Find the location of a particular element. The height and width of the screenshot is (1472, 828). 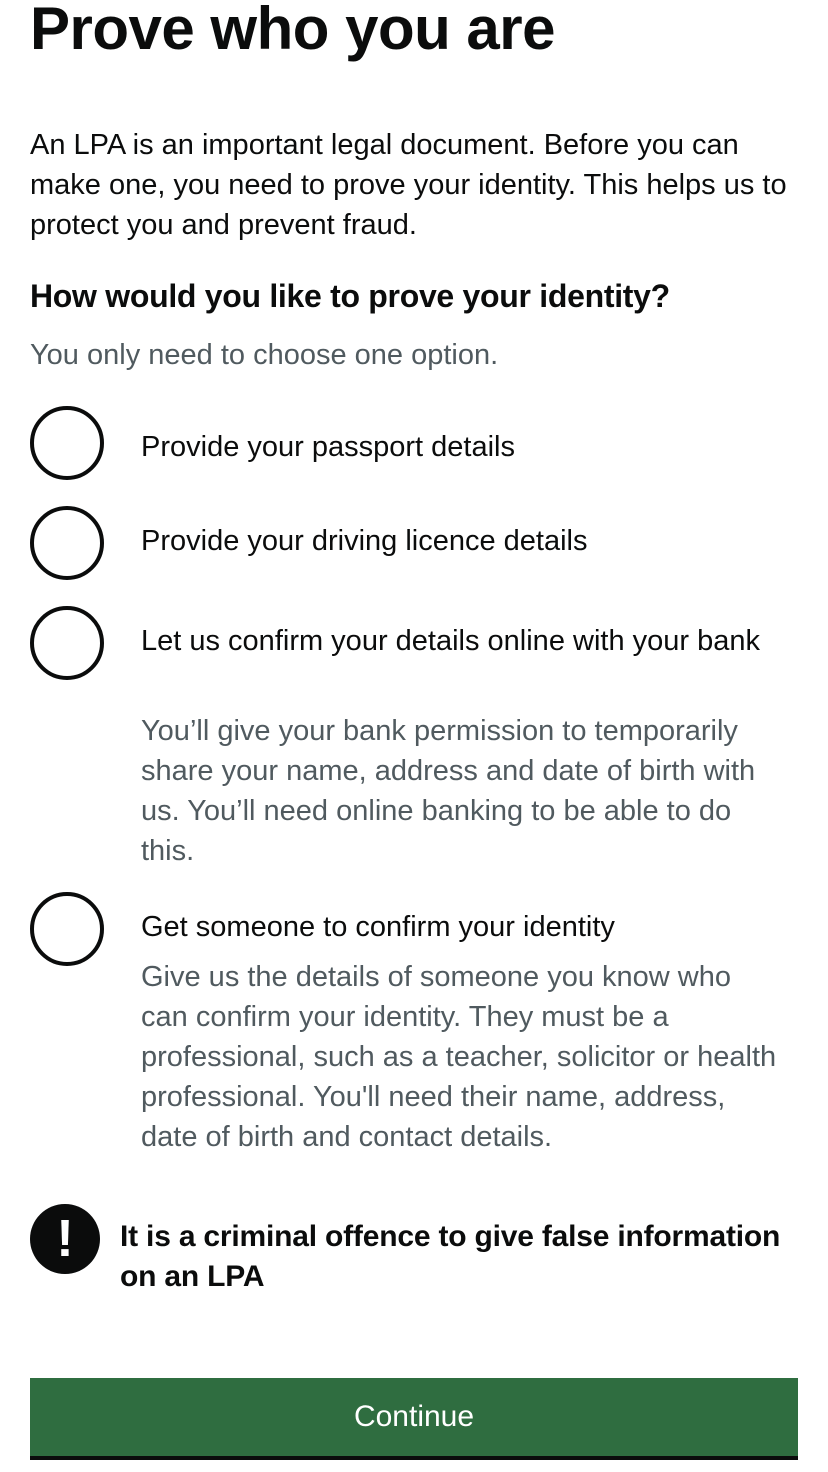

continue-button: Continue is located at coordinates (414, 1417).